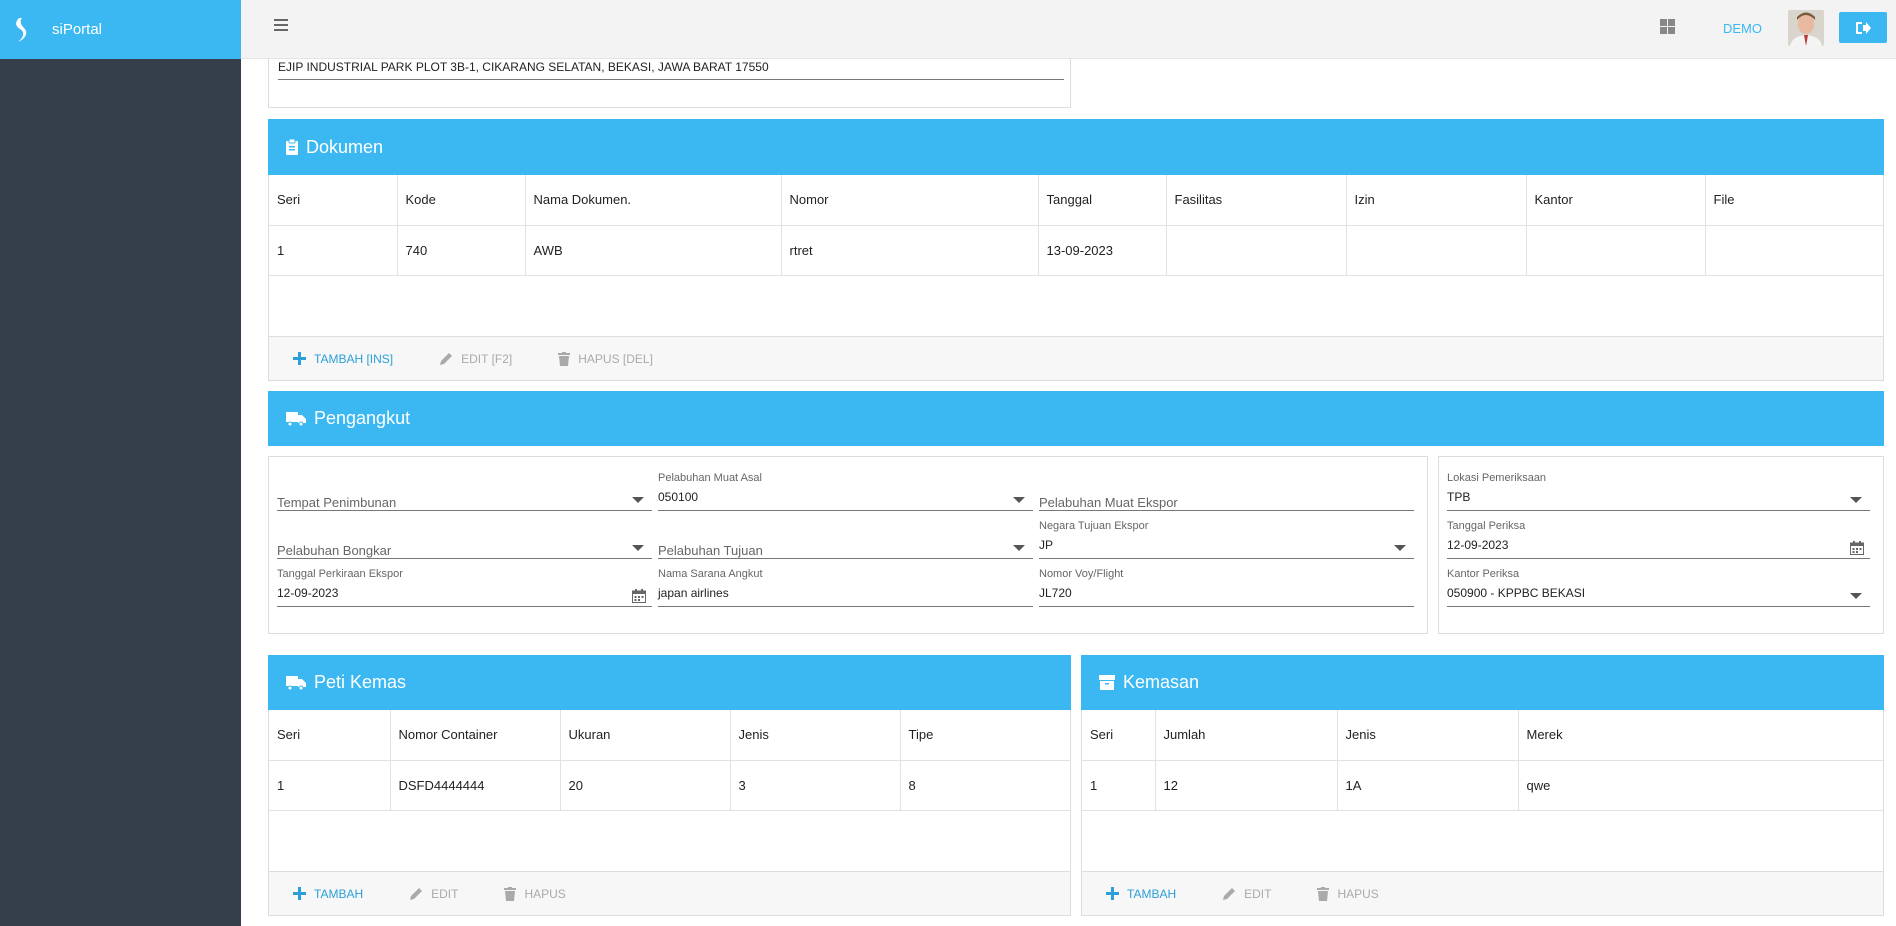 Image resolution: width=1896 pixels, height=926 pixels. I want to click on table-cell: 1A, so click(1428, 785).